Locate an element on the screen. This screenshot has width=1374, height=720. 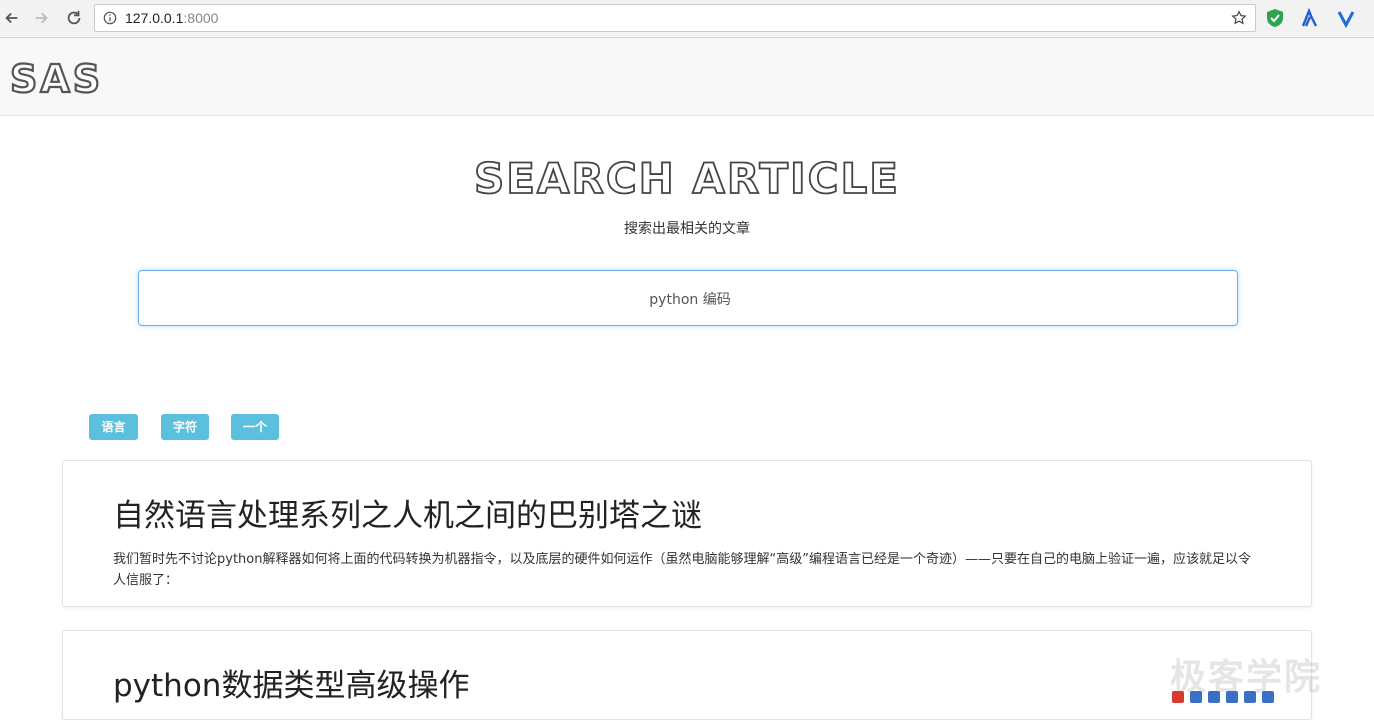
back-button is located at coordinates (12, 18).